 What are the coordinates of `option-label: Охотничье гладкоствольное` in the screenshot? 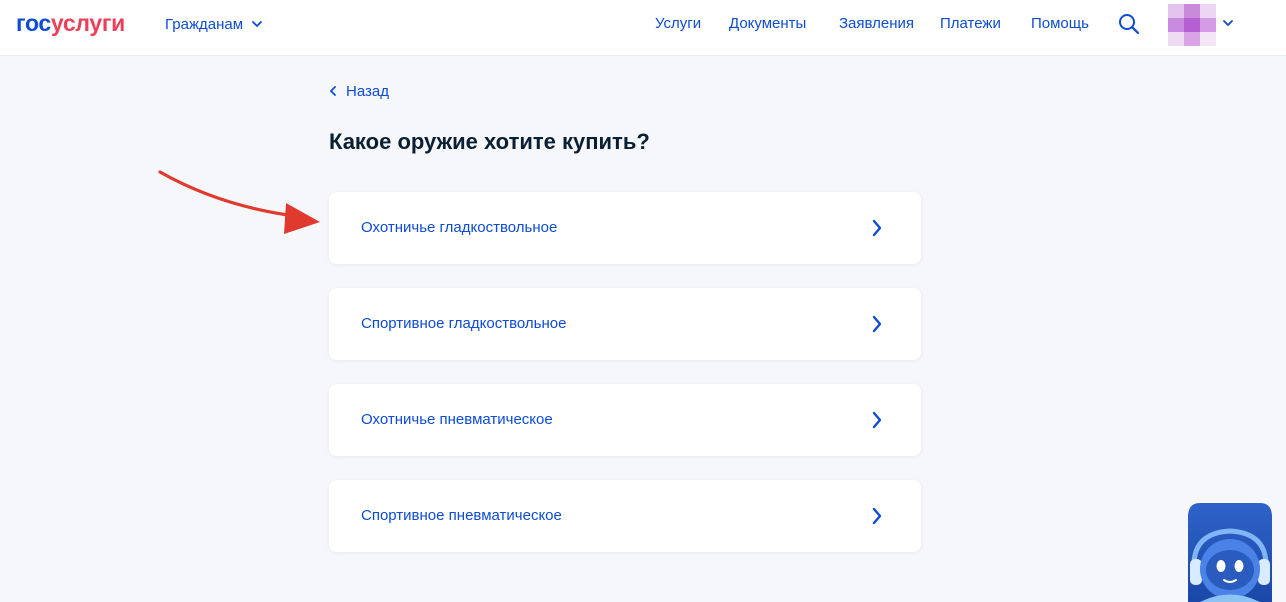 It's located at (459, 227).